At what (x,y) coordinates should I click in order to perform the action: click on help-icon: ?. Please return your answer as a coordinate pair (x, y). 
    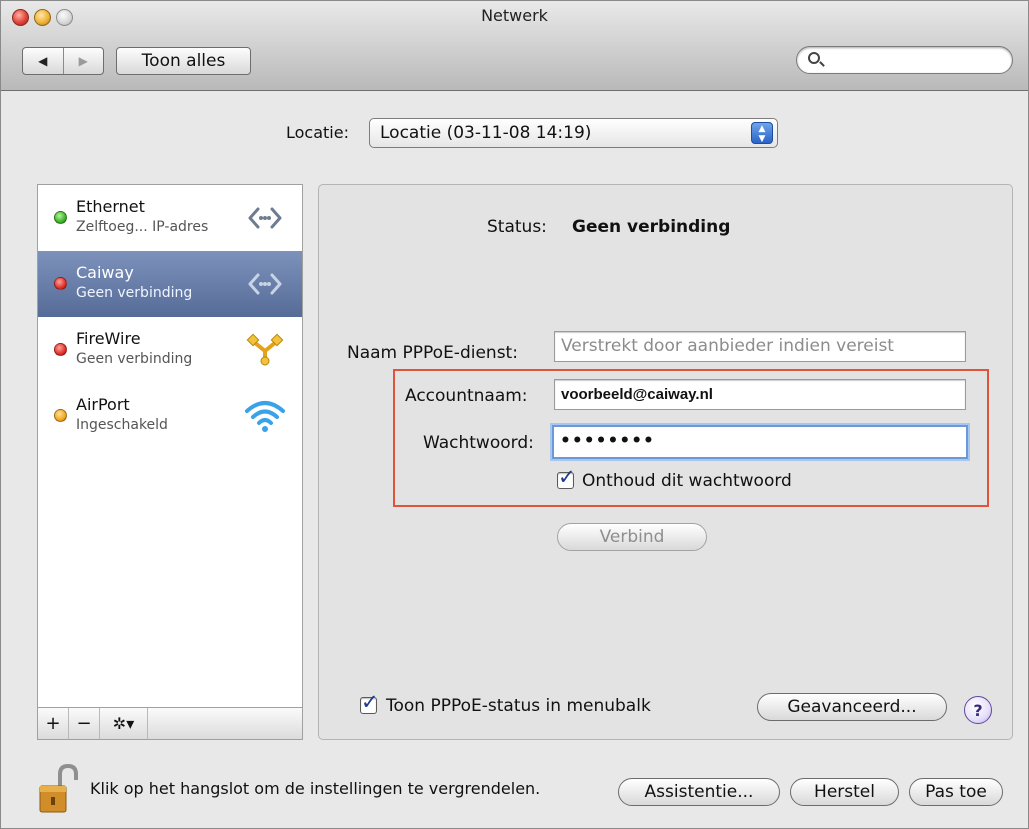
    Looking at the image, I should click on (978, 710).